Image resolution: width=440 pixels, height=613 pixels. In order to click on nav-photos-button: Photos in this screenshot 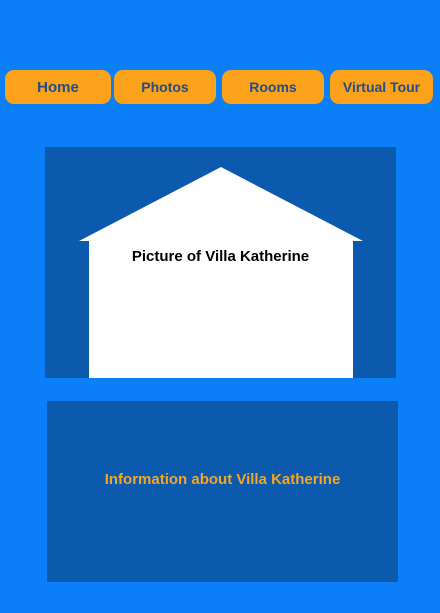, I will do `click(165, 87)`.